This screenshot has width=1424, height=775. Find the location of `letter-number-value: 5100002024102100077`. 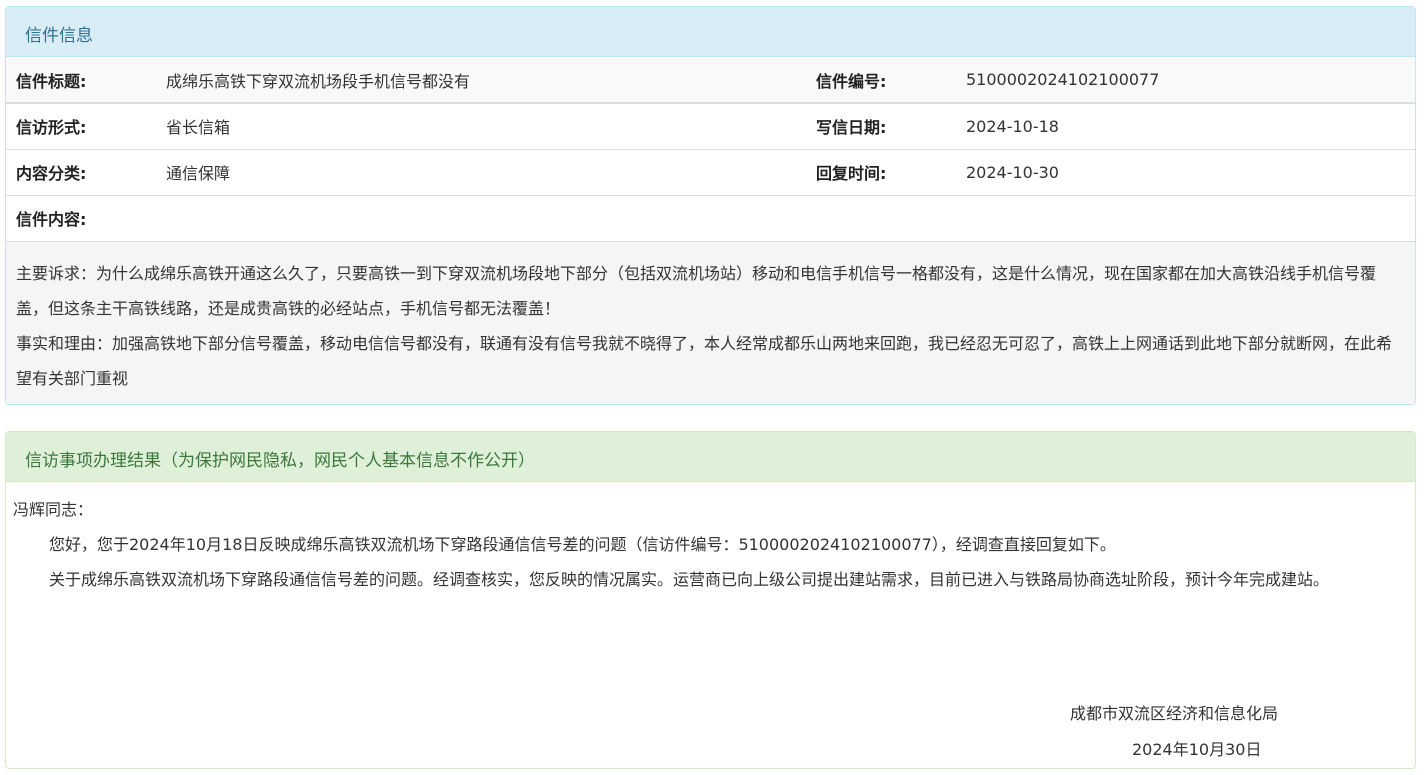

letter-number-value: 5100002024102100077 is located at coordinates (1185, 80).